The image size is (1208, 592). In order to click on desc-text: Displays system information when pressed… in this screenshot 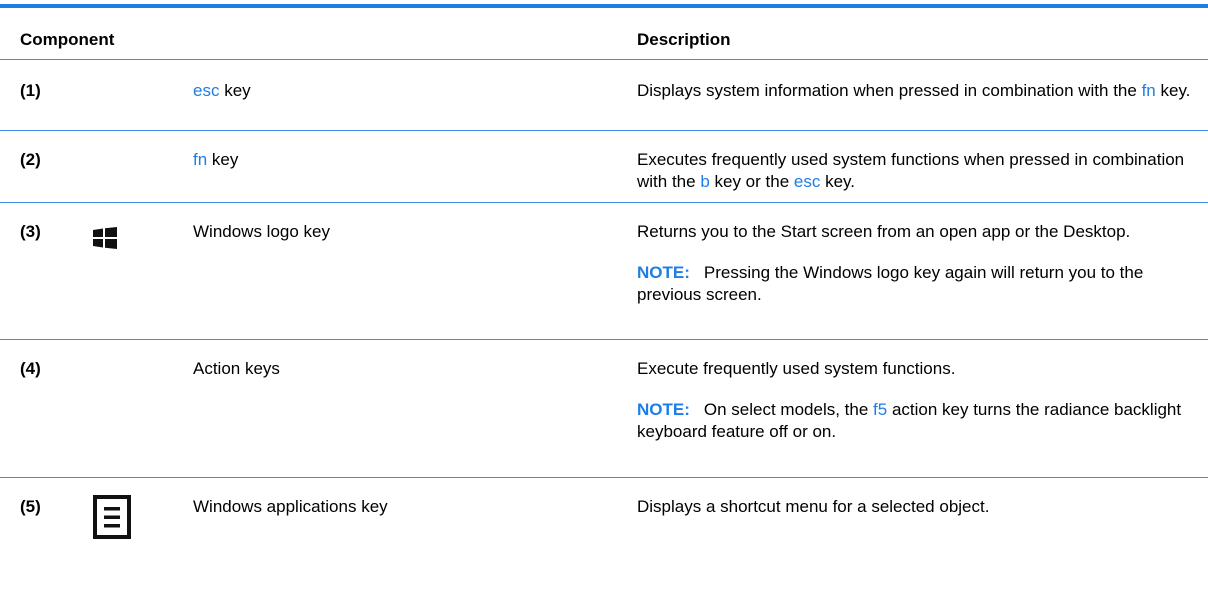, I will do `click(889, 90)`.